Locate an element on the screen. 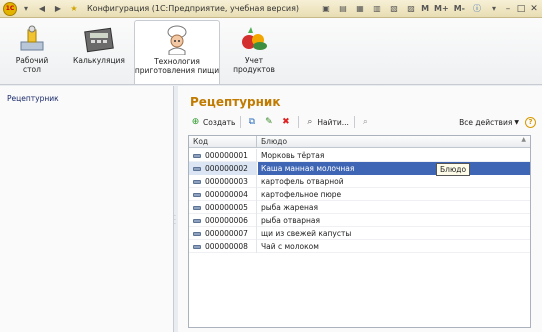 The height and width of the screenshot is (332, 542). table-row: 000000004 картофельное пюре is located at coordinates (359, 194).